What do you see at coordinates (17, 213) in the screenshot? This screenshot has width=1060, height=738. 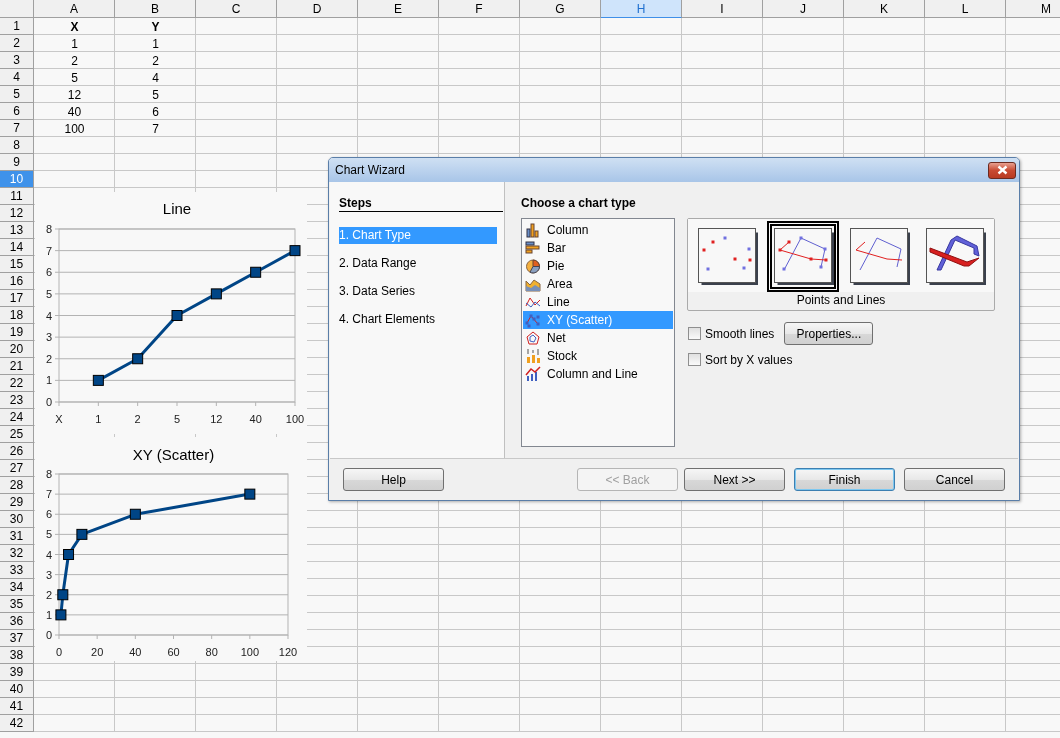 I see `row-number: 12` at bounding box center [17, 213].